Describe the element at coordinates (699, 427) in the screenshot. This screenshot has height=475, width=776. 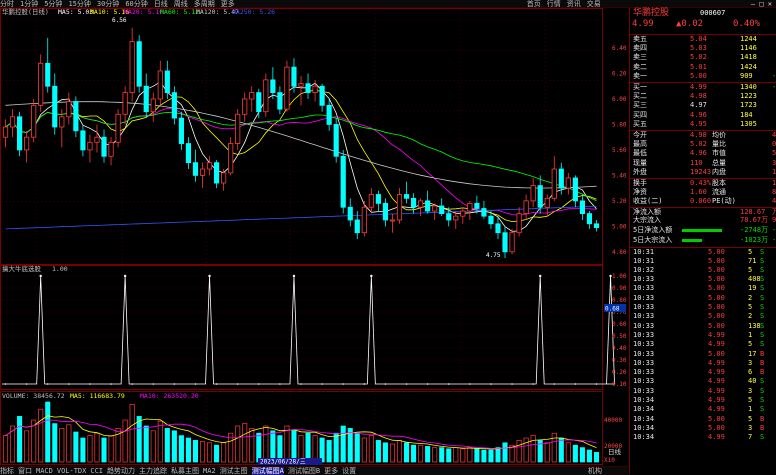
I see `tick-row: 10:34 5.00 3 B` at that location.